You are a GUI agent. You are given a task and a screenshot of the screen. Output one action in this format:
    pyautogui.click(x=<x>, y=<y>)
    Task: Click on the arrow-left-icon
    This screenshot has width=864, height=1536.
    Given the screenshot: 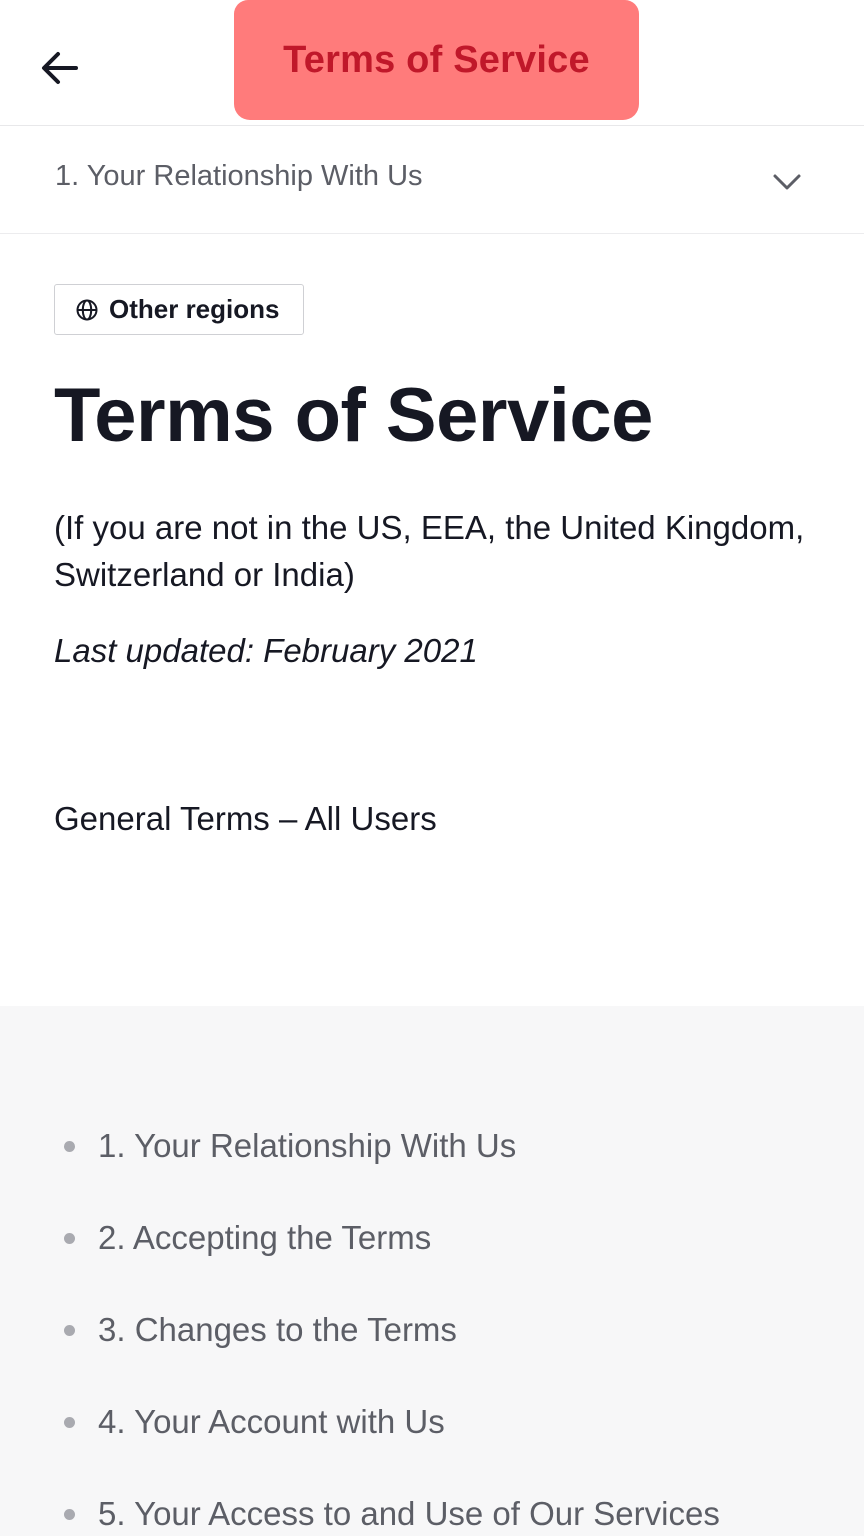 What is the action you would take?
    pyautogui.click(x=60, y=68)
    